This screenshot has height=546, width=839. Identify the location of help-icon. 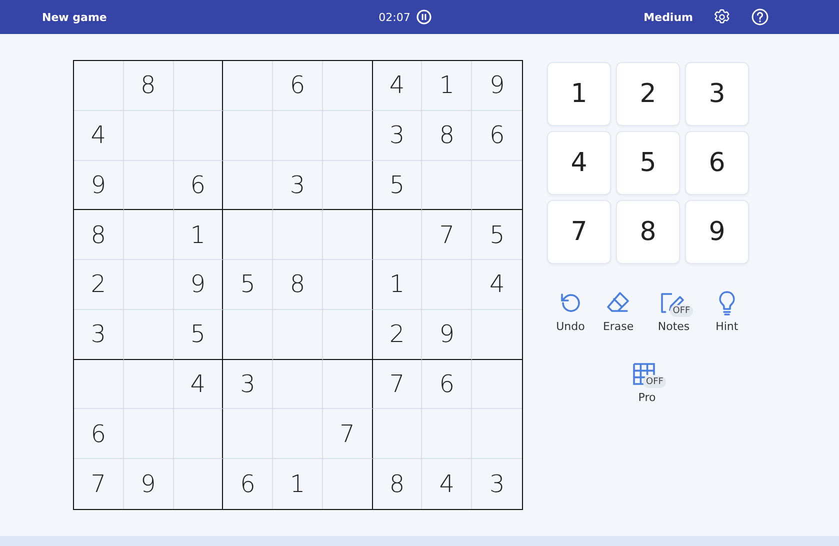
(760, 17).